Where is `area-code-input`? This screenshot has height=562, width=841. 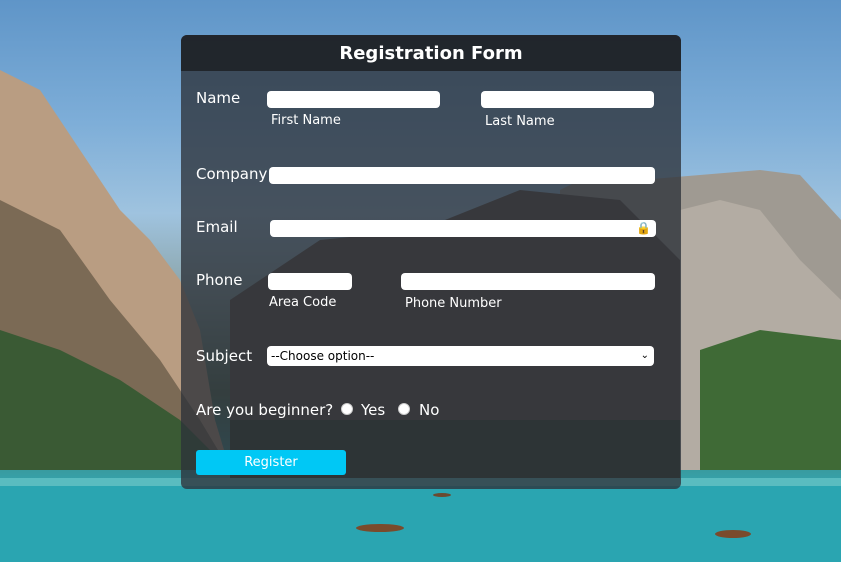
area-code-input is located at coordinates (310, 281).